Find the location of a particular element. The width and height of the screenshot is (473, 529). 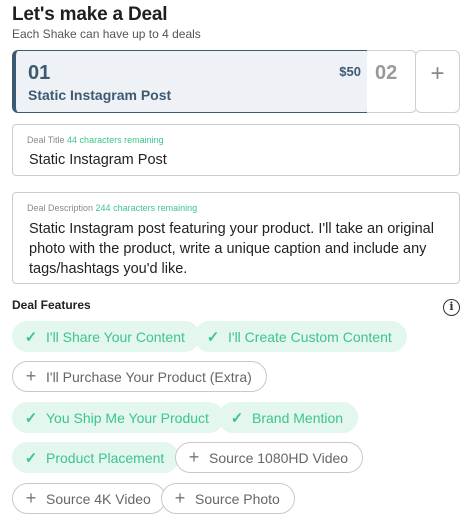

feature-chip-product-placement: ✓ Product Placement is located at coordinates (96, 457).